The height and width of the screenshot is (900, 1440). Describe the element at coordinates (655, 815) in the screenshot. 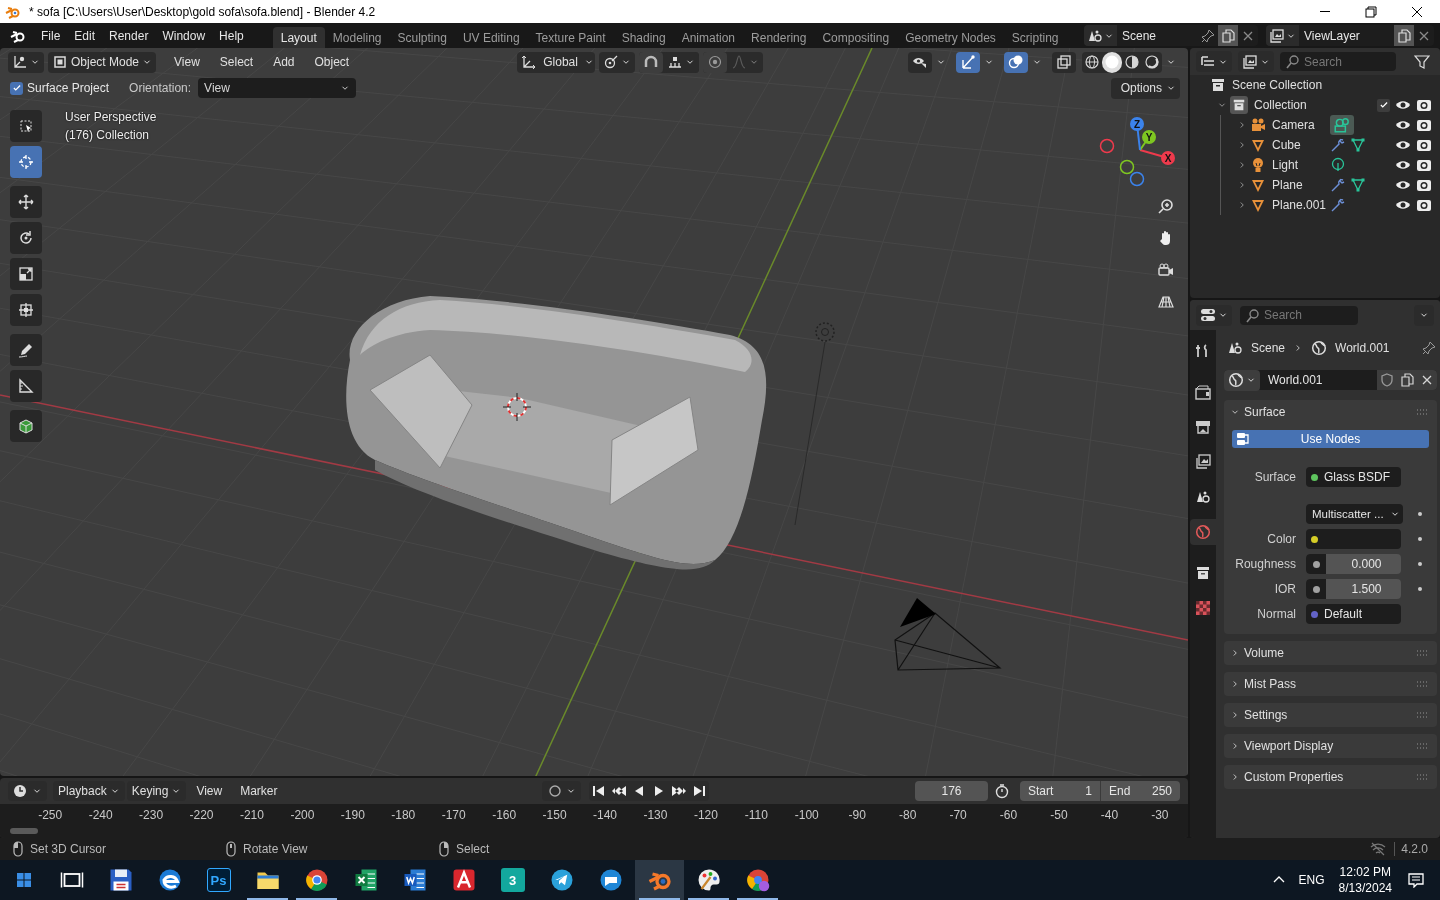

I see `frame-tick-label: -130` at that location.